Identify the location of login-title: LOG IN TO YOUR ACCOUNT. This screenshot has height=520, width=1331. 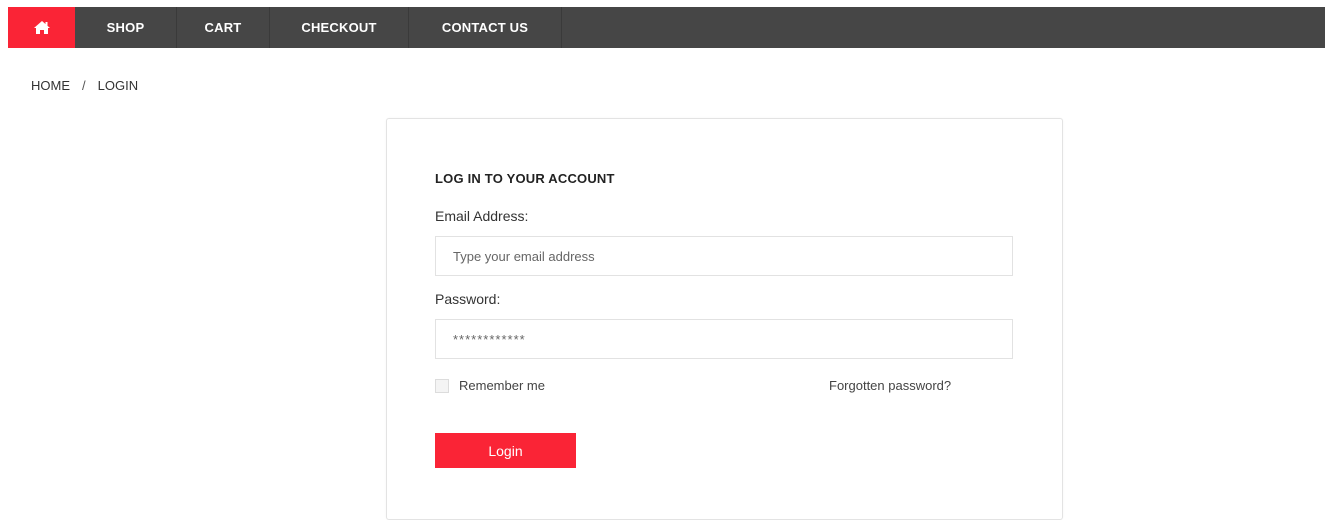
(525, 178).